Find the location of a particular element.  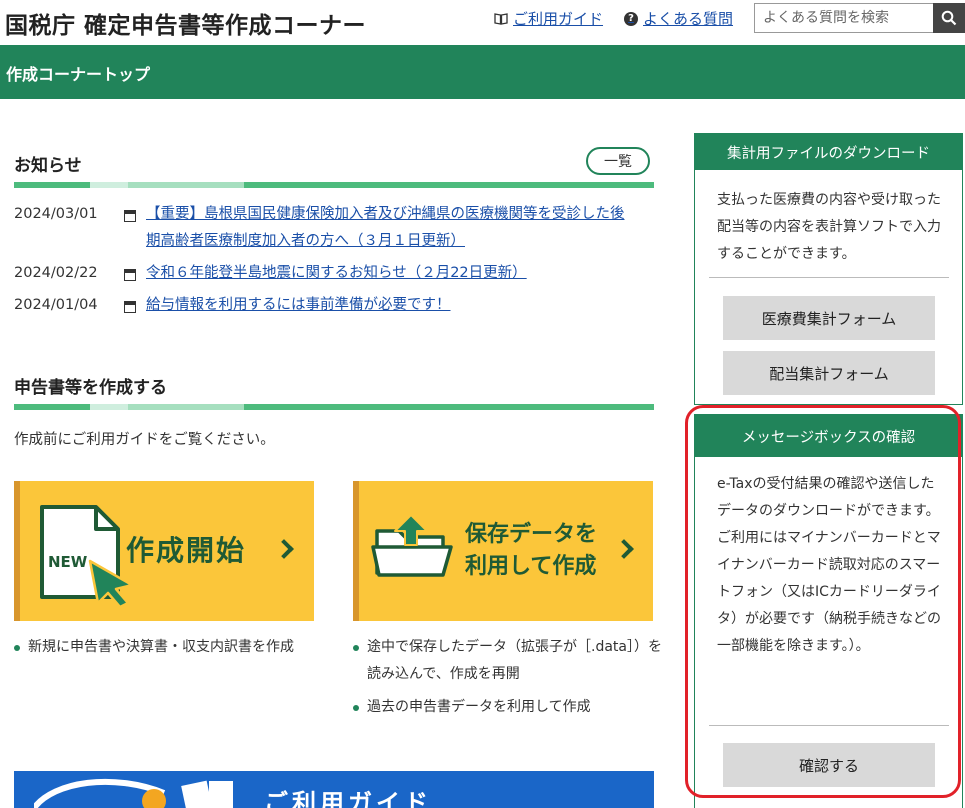

news-heading: お知らせ is located at coordinates (48, 166).